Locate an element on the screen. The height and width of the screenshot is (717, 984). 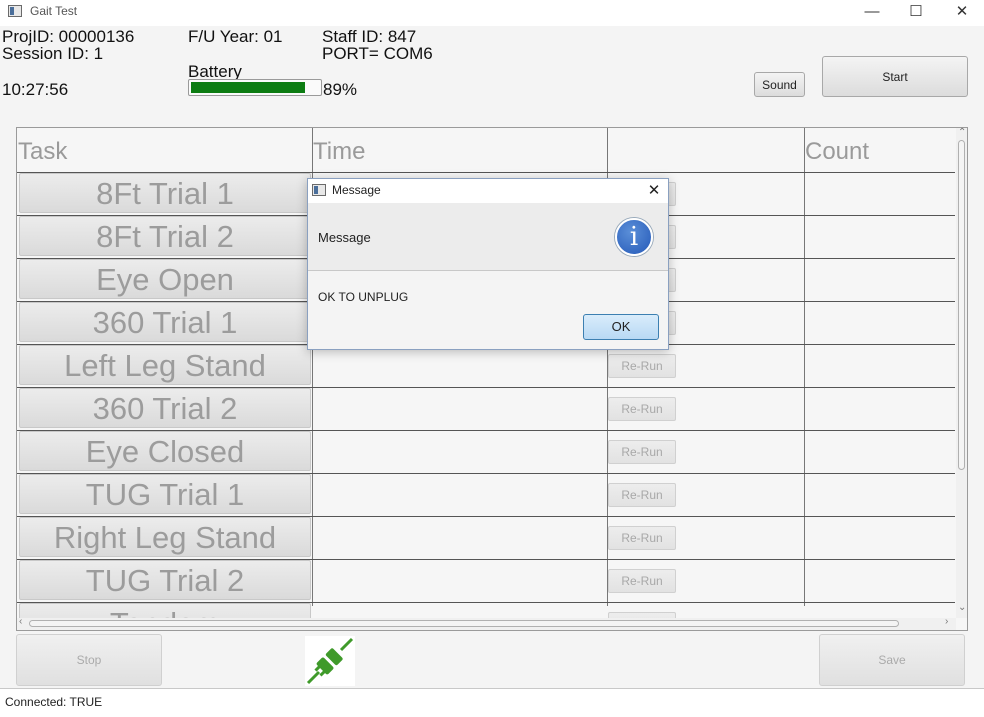
session-id: Session ID: 1 is located at coordinates (53, 53).